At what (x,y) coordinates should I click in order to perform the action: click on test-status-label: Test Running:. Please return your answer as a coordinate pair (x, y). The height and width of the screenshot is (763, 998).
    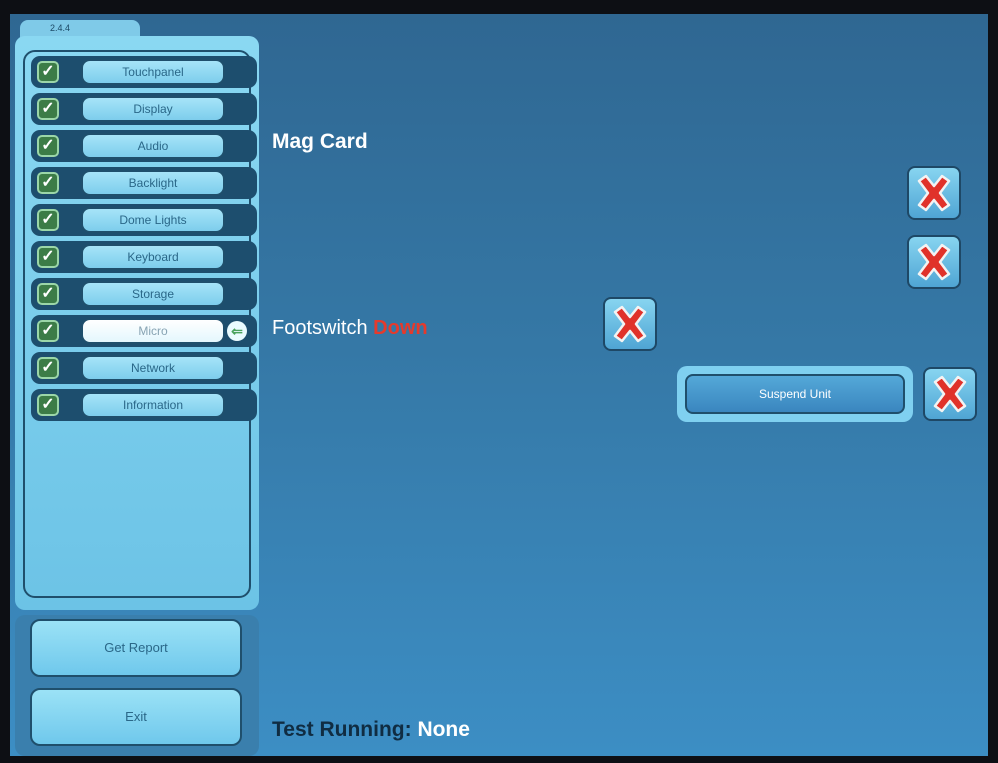
    Looking at the image, I should click on (342, 729).